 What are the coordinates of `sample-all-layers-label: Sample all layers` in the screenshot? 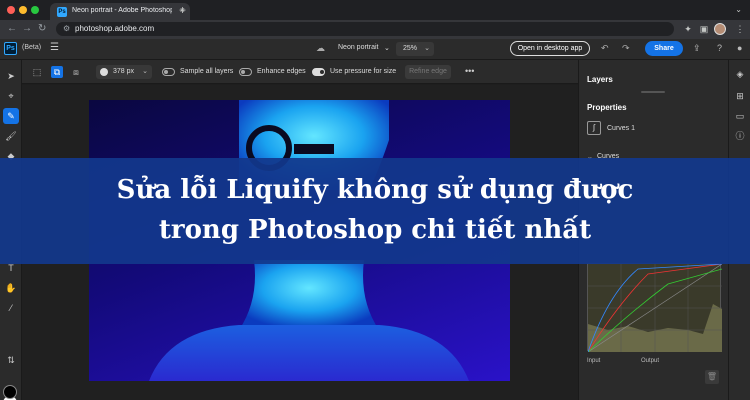 It's located at (207, 71).